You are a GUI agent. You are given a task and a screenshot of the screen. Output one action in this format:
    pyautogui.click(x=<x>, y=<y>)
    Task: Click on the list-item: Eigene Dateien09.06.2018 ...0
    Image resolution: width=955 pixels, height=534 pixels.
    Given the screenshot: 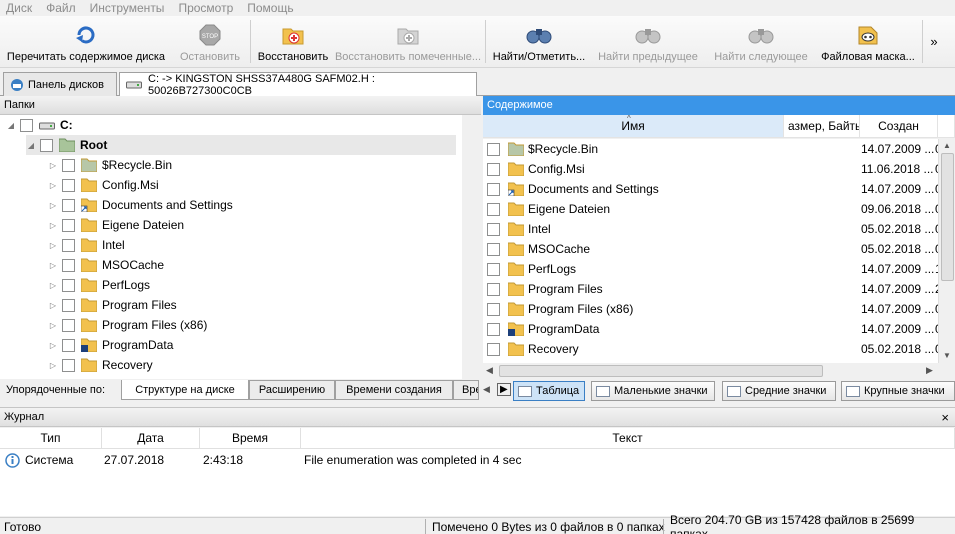 What is the action you would take?
    pyautogui.click(x=710, y=209)
    